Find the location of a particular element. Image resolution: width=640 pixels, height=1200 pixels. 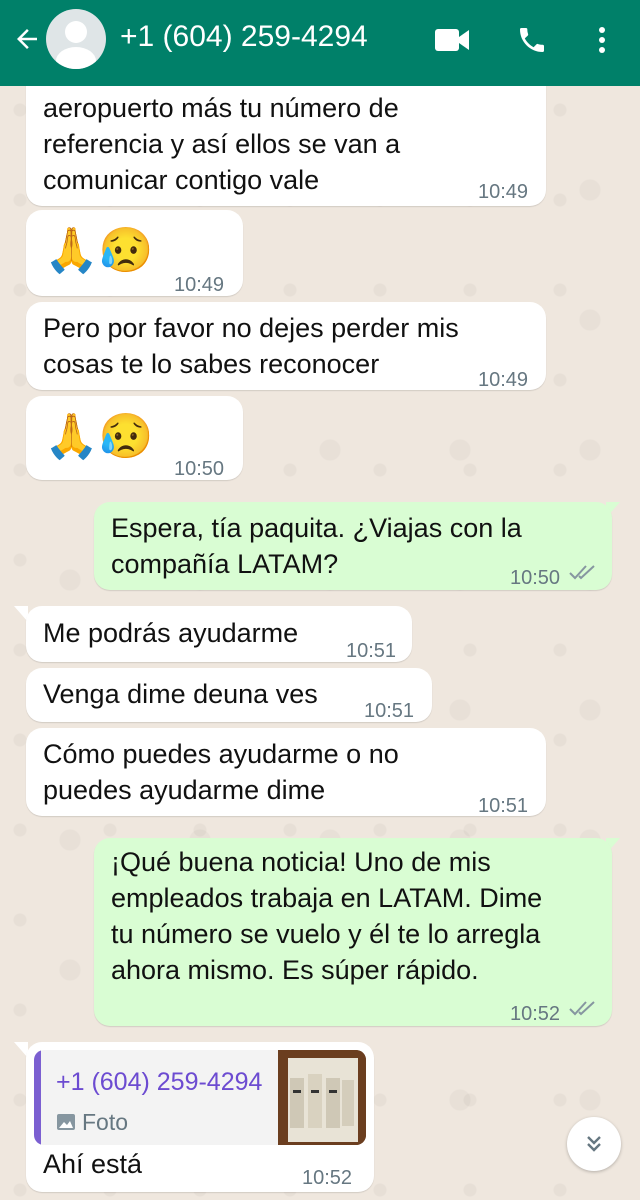

quote-type: Foto is located at coordinates (92, 1122).